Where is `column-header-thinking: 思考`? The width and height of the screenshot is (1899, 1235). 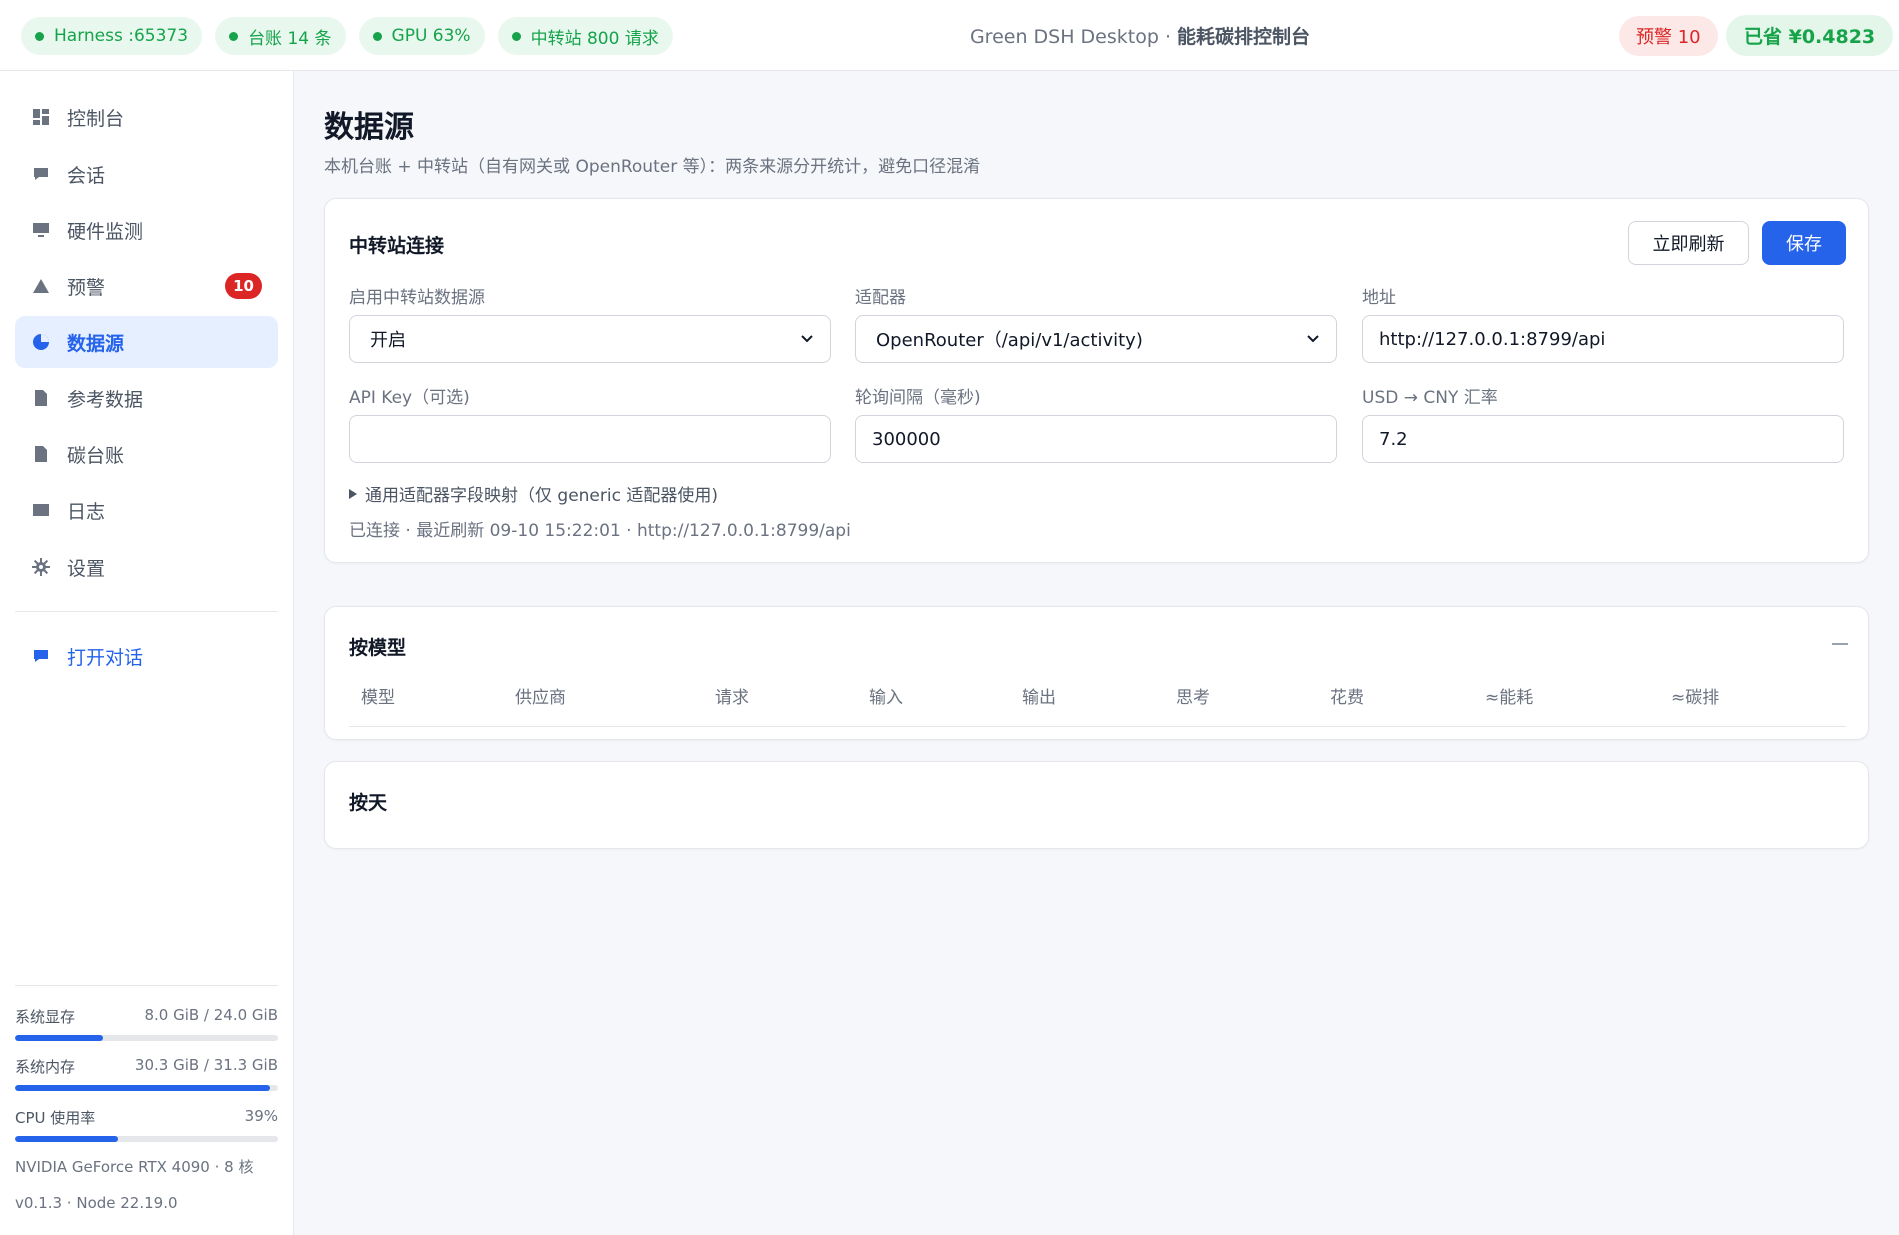 column-header-thinking: 思考 is located at coordinates (1193, 698).